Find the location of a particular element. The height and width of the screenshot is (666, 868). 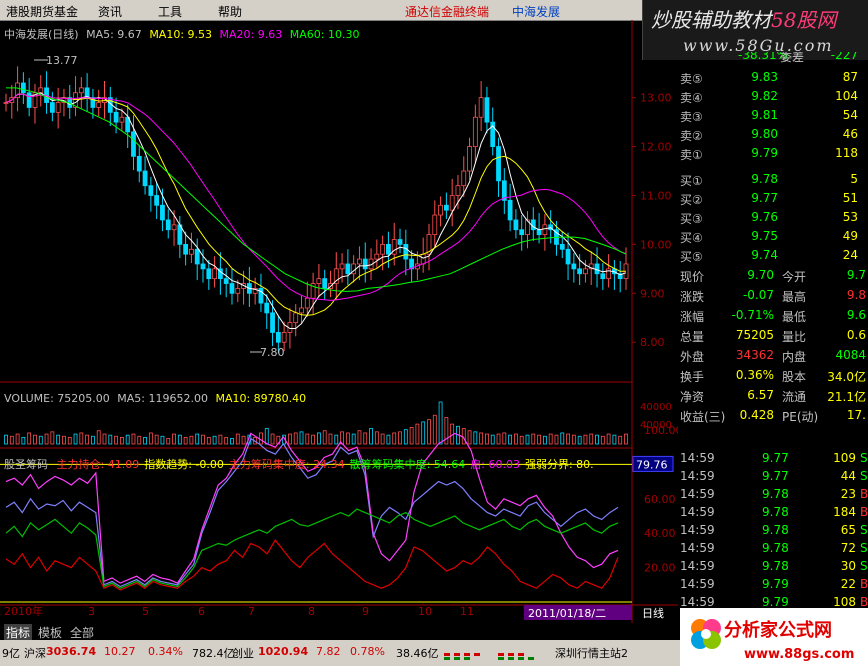

ask-row: 卖① 9.79 118 is located at coordinates (773, 153).